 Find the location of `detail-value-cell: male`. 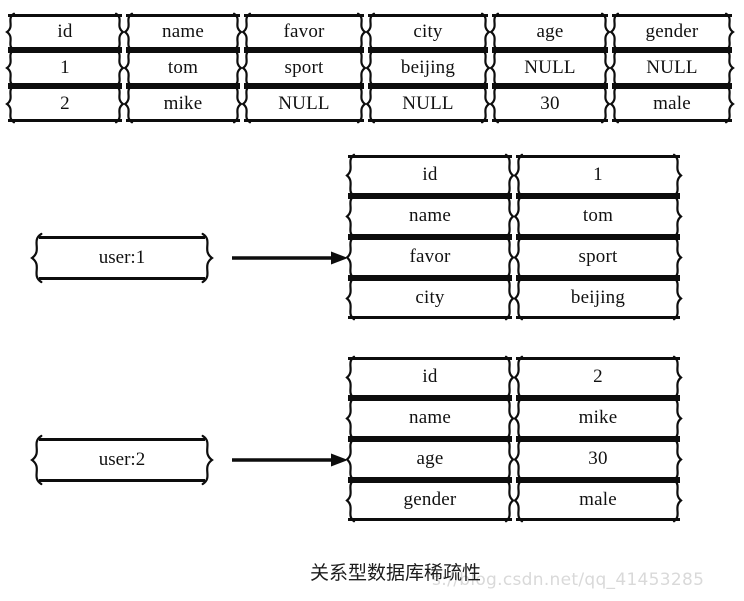

detail-value-cell: male is located at coordinates (598, 500).